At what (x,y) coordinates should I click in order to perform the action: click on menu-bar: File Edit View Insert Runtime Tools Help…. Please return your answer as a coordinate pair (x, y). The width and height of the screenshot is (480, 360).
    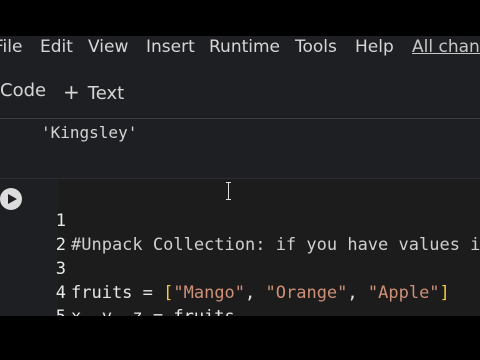
    Looking at the image, I should click on (240, 48).